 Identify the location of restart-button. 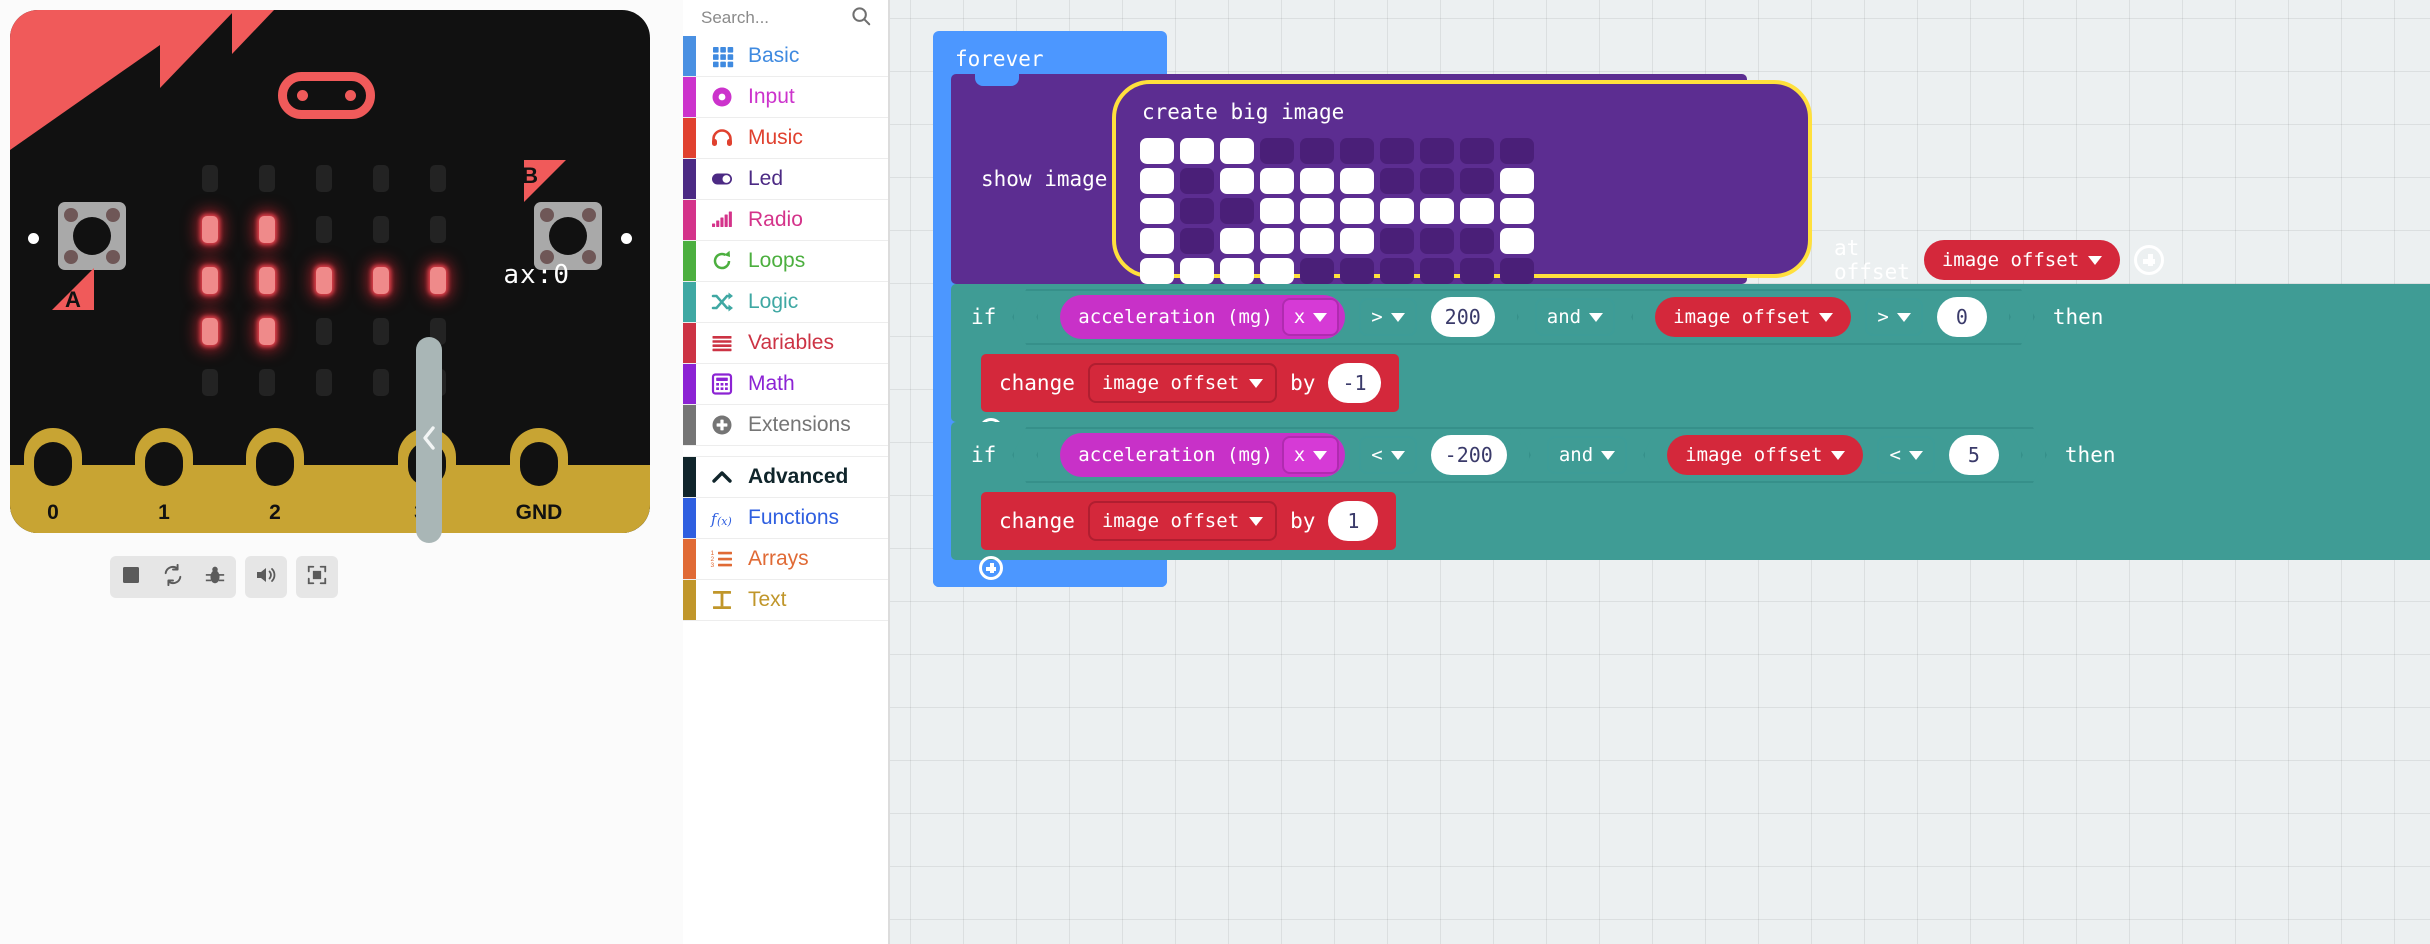
(173, 577).